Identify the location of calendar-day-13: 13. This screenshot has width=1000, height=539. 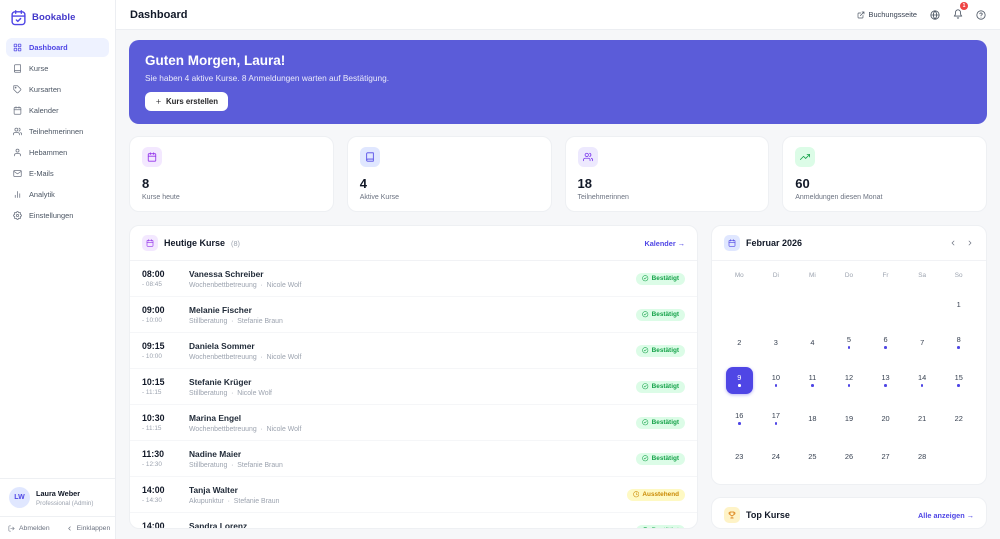
(885, 380).